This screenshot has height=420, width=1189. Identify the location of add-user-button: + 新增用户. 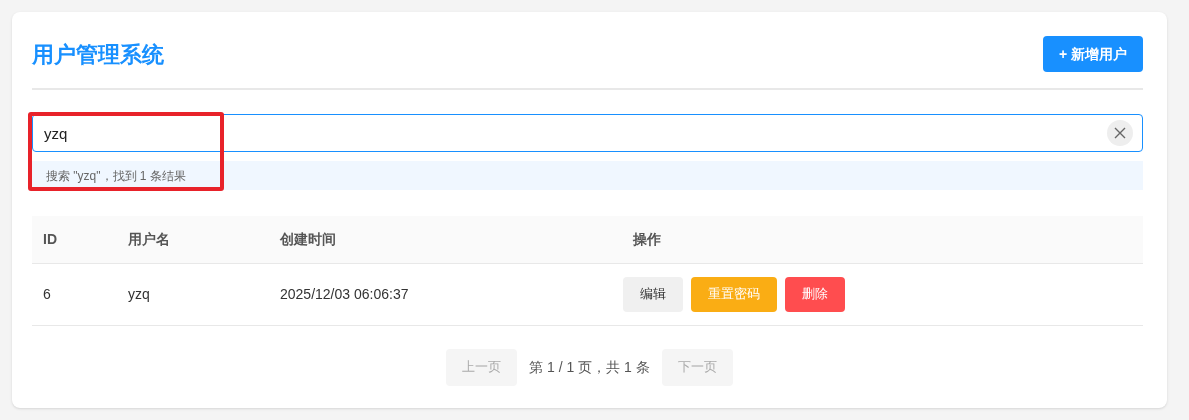
(1093, 54).